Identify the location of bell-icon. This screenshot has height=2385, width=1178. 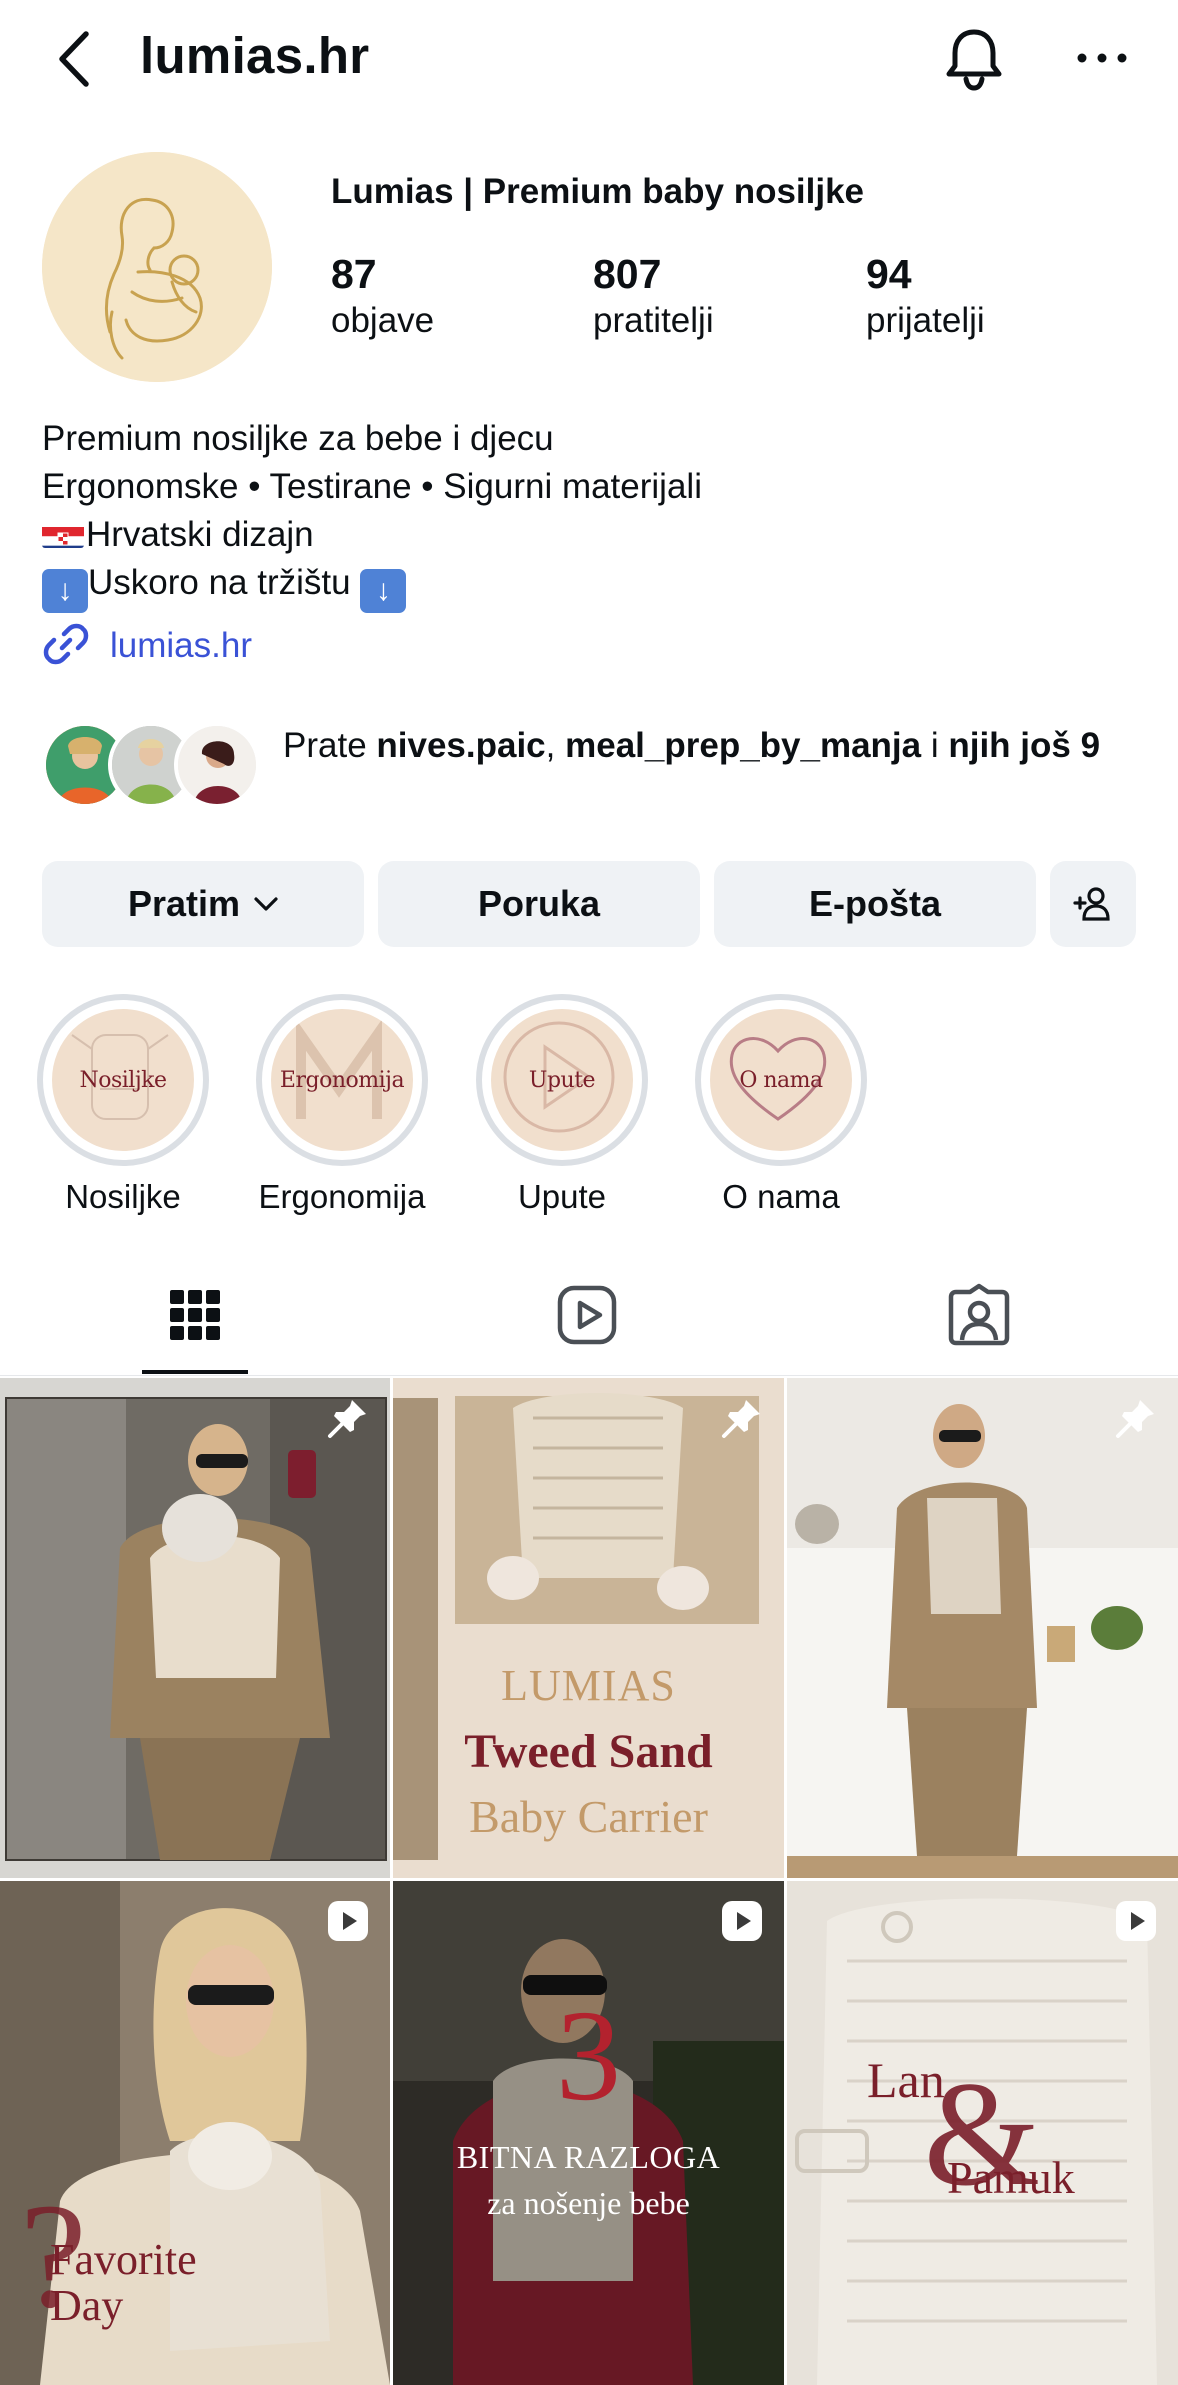
(974, 59).